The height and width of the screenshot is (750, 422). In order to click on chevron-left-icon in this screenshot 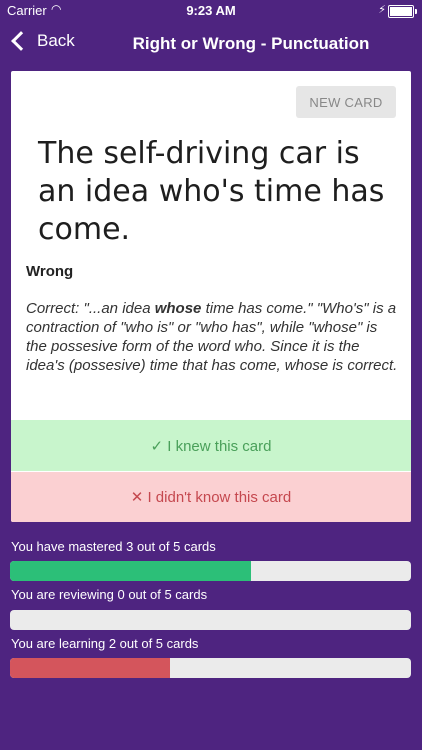, I will do `click(21, 41)`.